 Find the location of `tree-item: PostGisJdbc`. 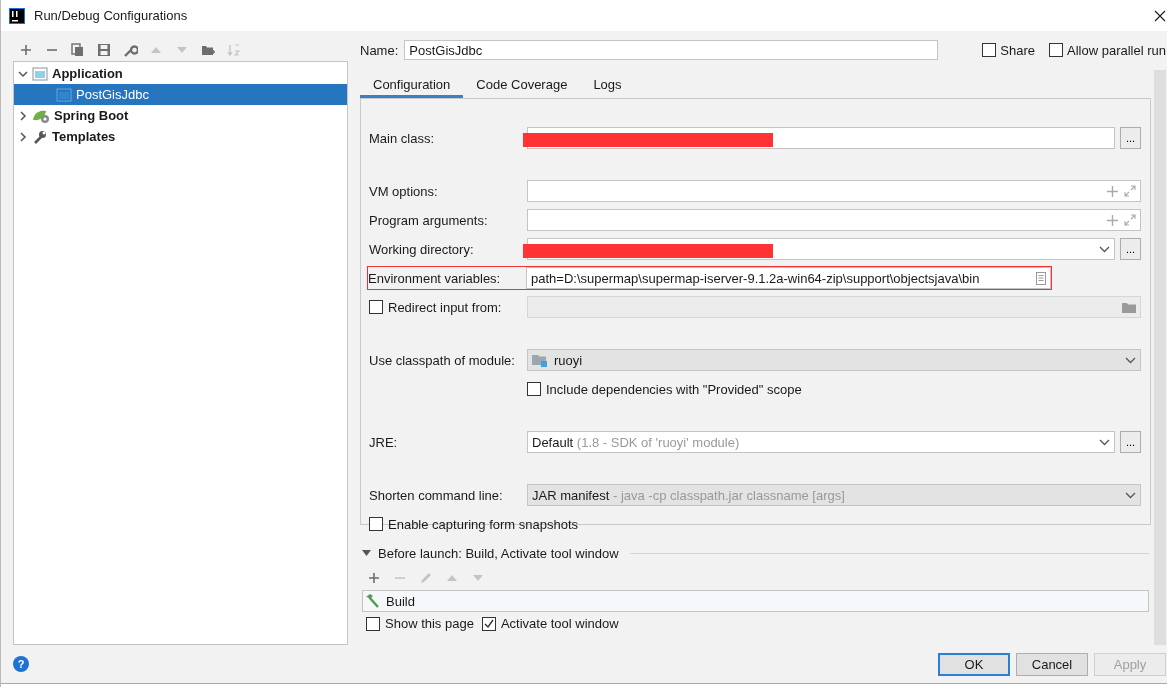

tree-item: PostGisJdbc is located at coordinates (180, 94).